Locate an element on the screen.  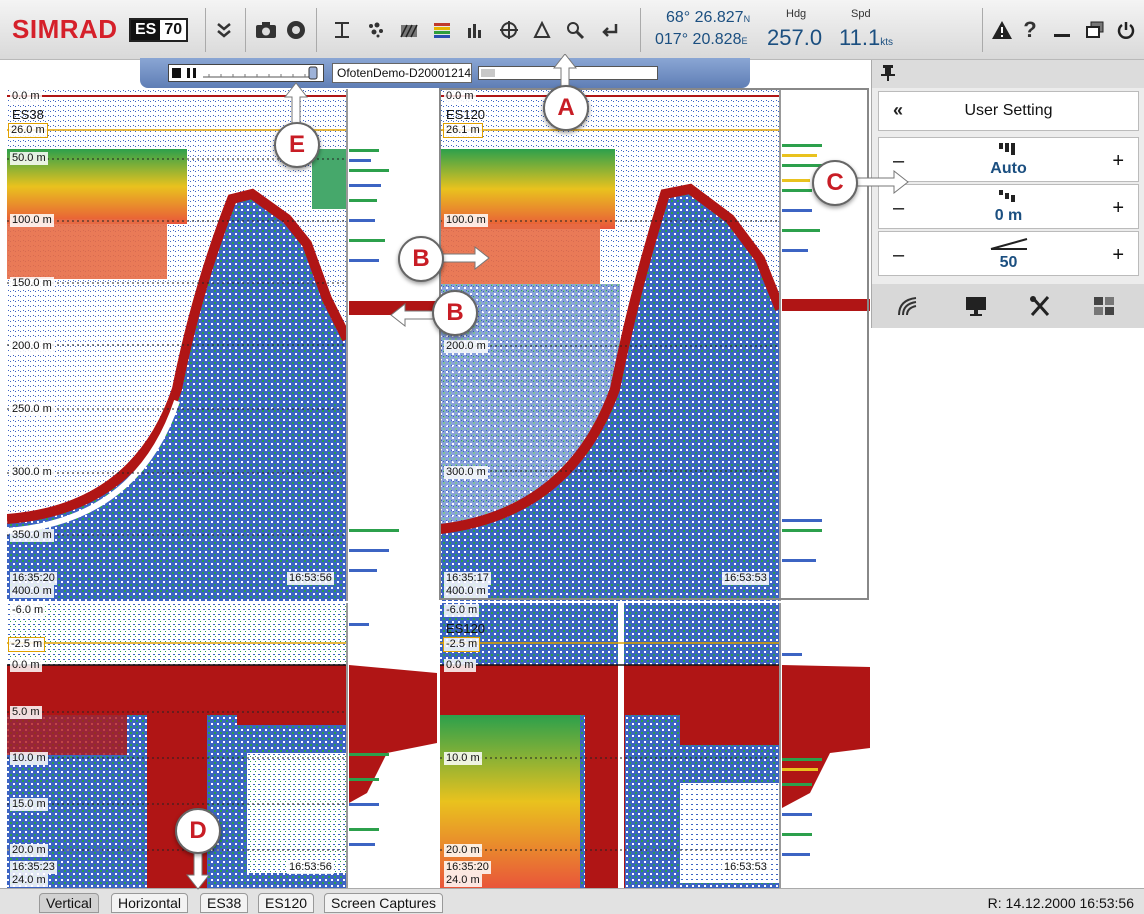
restore-window-icon is located at coordinates (1095, 30).